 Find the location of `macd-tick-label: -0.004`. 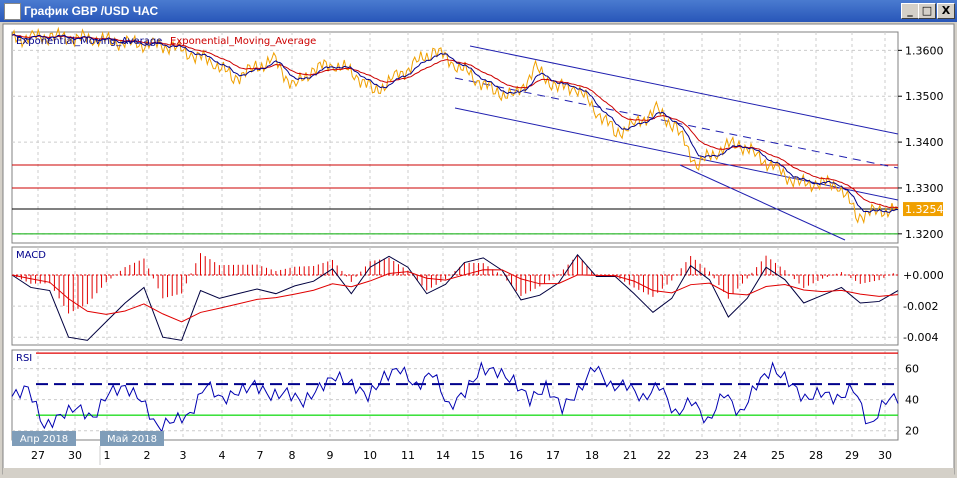

macd-tick-label: -0.004 is located at coordinates (920, 337).